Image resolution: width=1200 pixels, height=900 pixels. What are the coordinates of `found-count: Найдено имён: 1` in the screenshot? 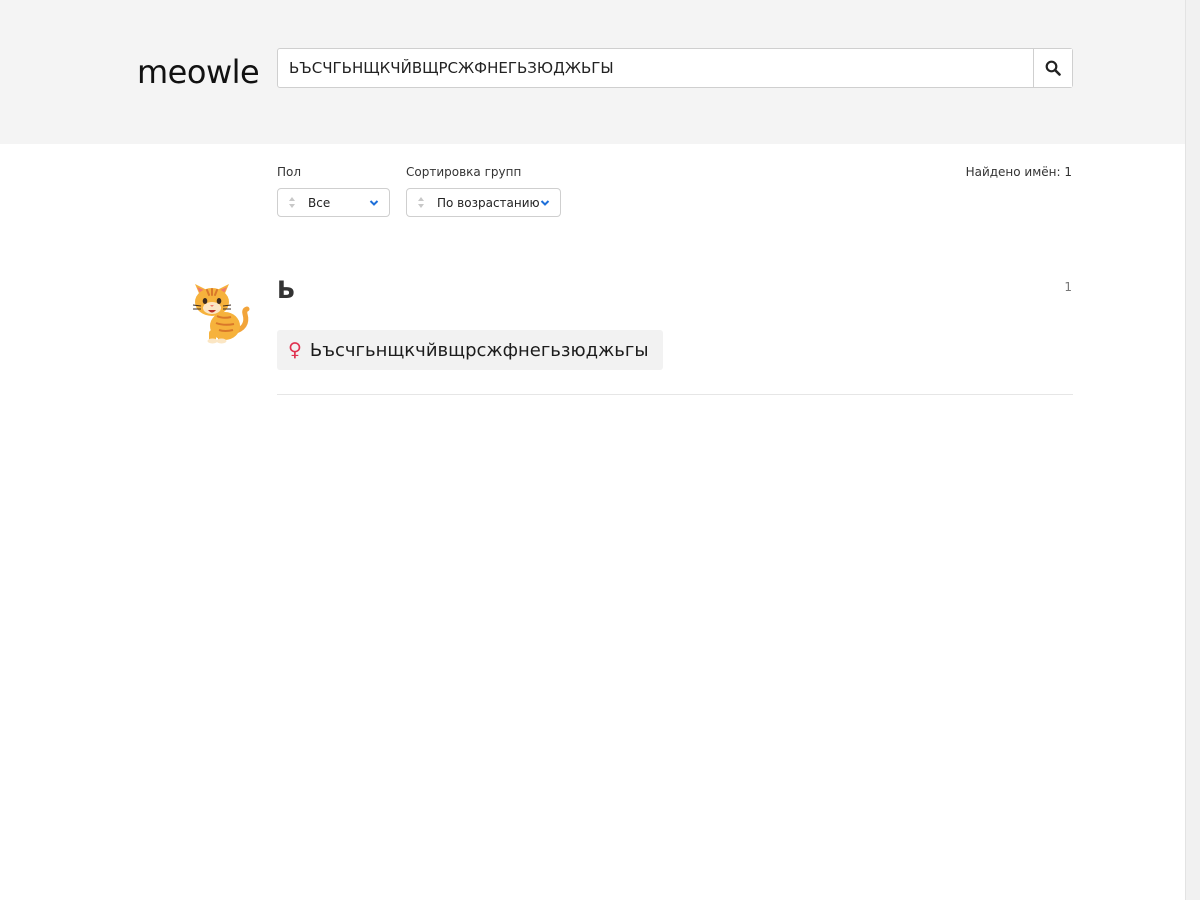 It's located at (1018, 172).